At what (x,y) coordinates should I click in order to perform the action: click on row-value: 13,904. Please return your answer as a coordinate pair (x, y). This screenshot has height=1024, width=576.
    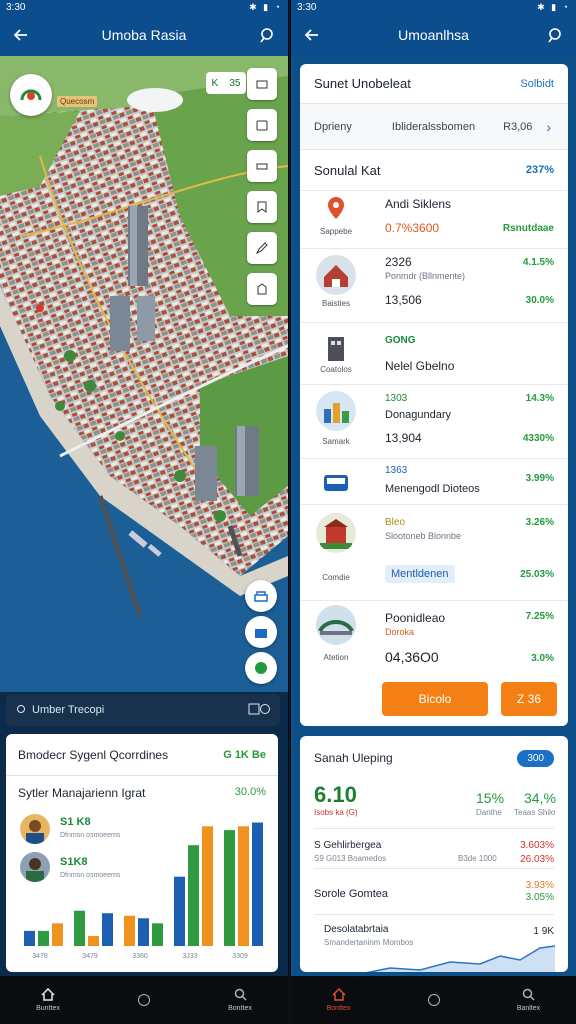
    Looking at the image, I should click on (403, 438).